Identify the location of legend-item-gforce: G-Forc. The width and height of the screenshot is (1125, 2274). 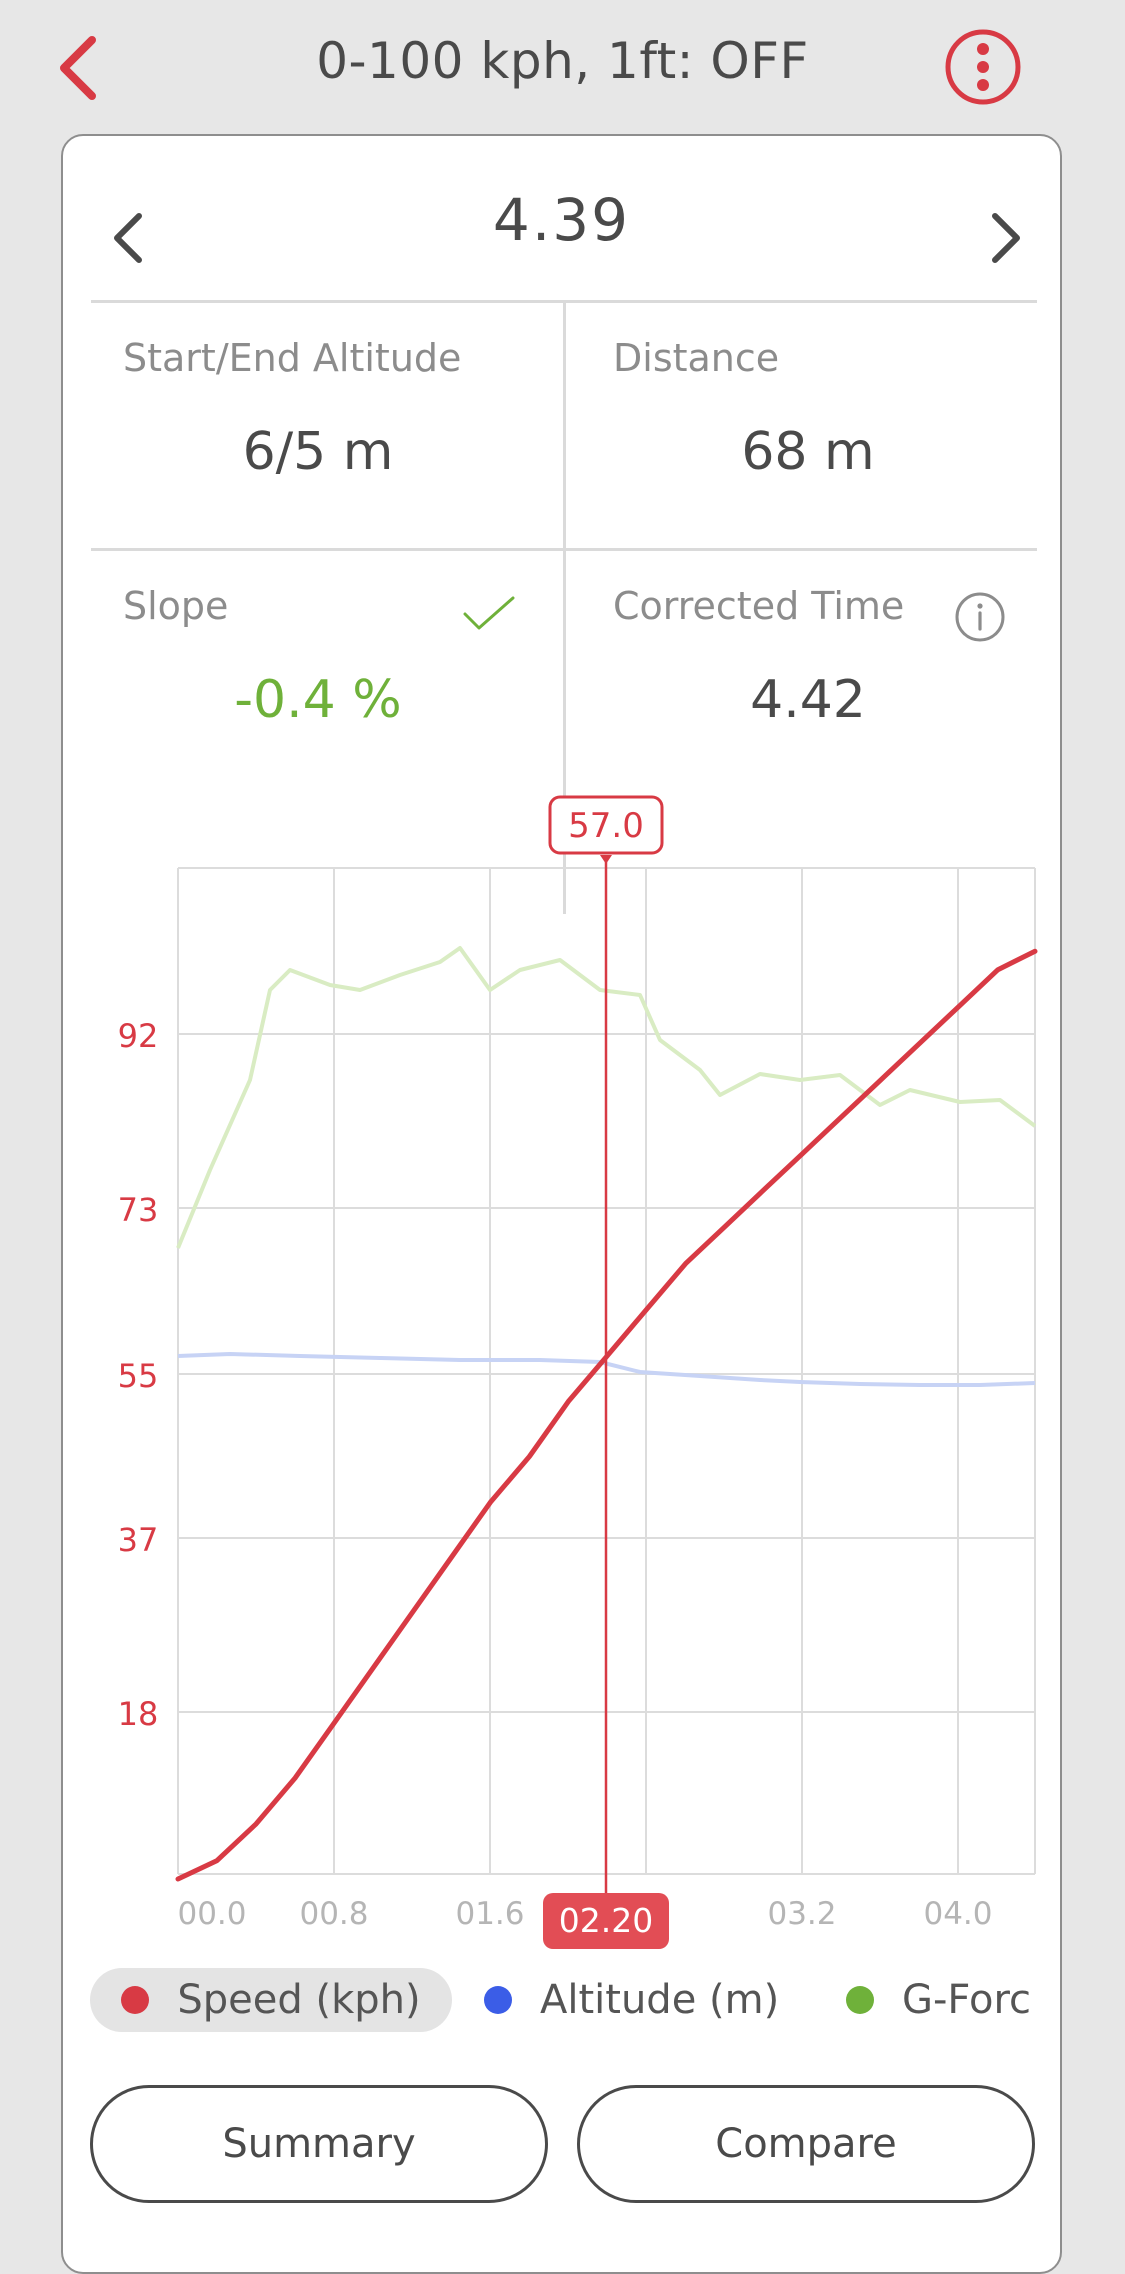
(941, 2000).